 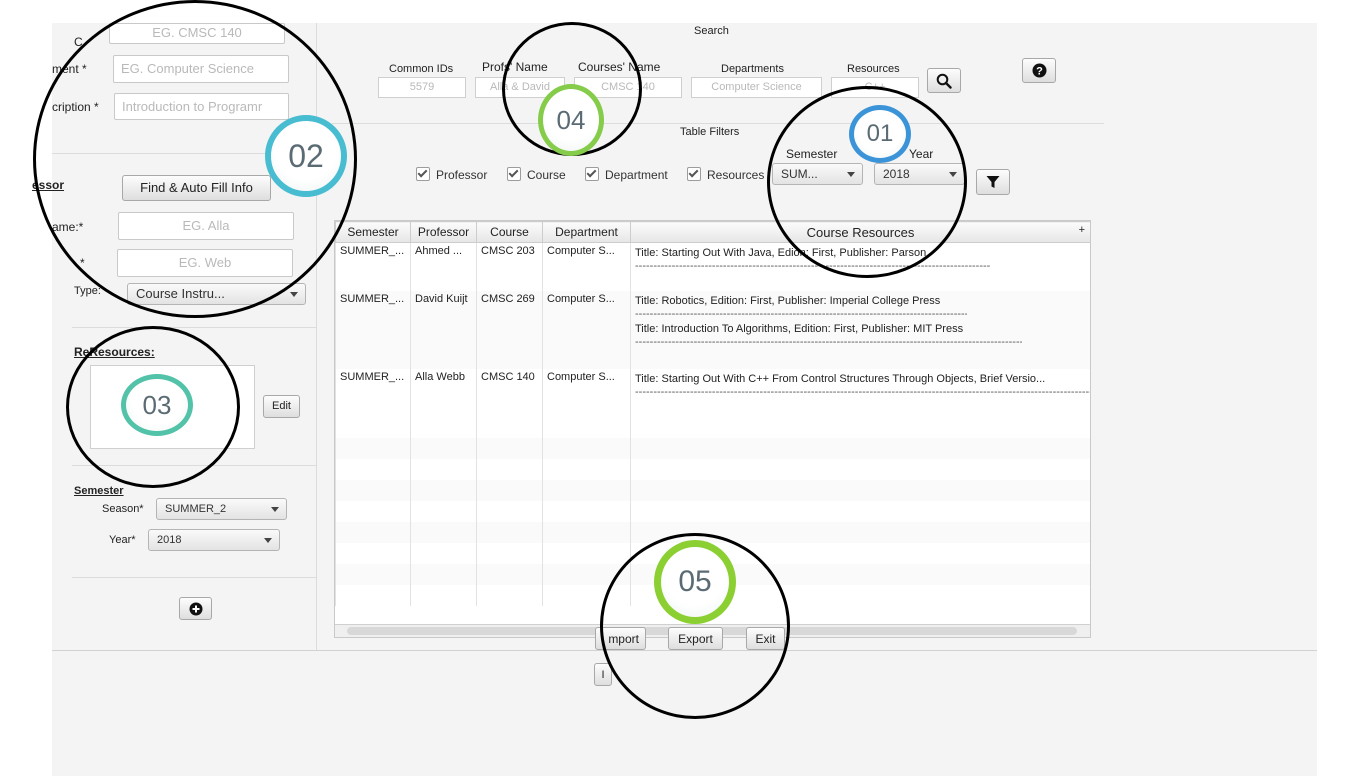 What do you see at coordinates (443, 329) in the screenshot?
I see `cell-professor: David Kuijt` at bounding box center [443, 329].